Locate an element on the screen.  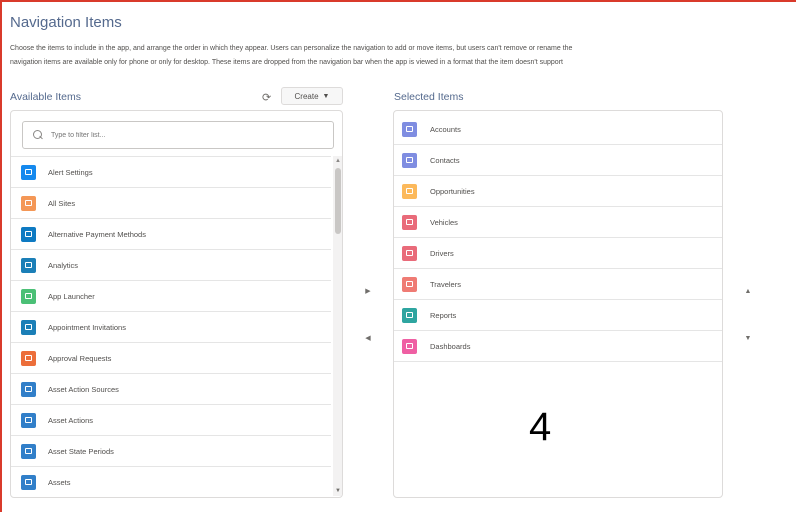
approval-requests-icon is located at coordinates (28, 358).